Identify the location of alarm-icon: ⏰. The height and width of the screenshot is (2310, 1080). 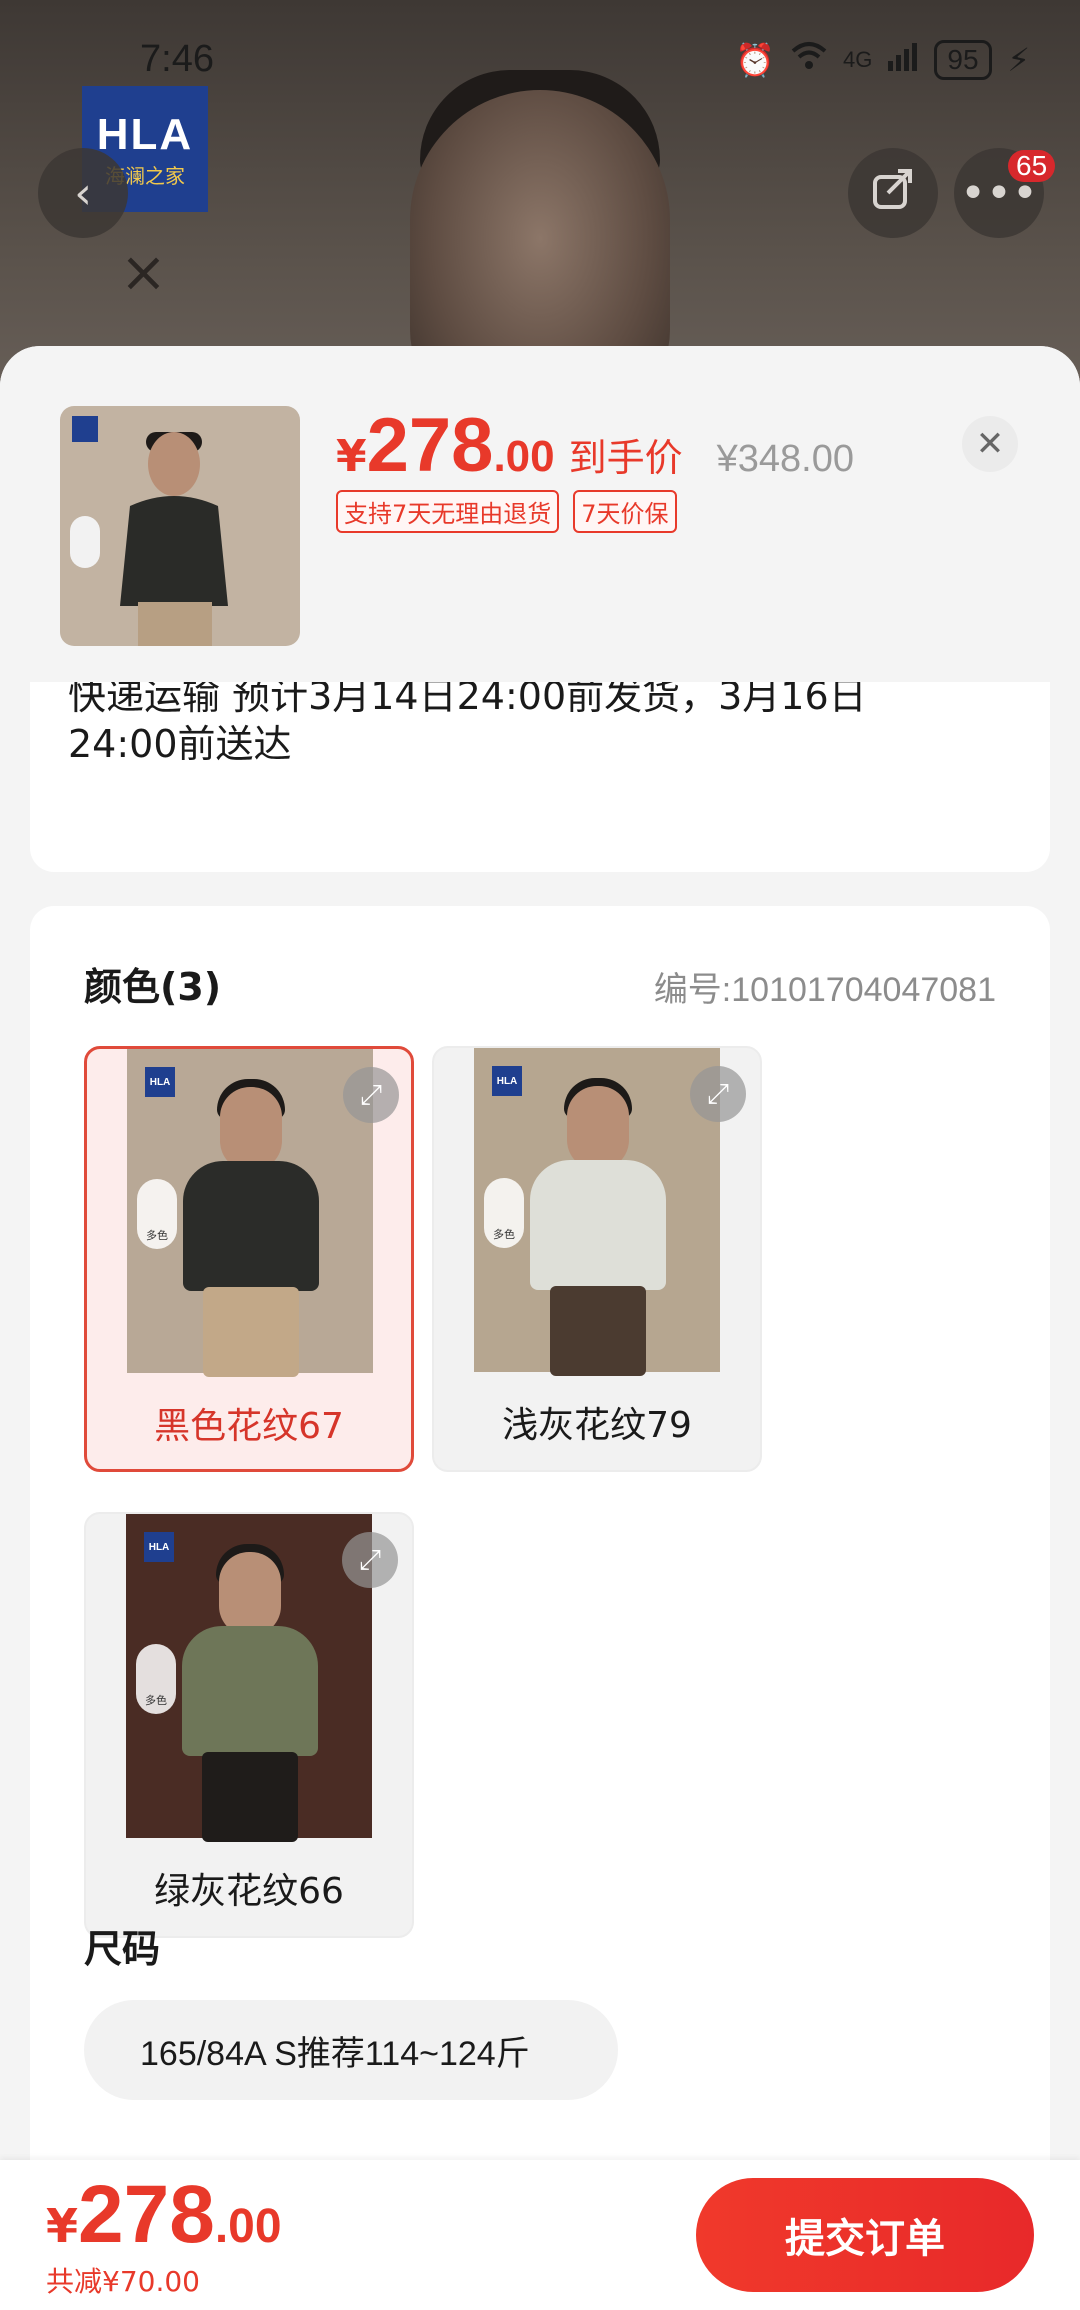
(755, 60).